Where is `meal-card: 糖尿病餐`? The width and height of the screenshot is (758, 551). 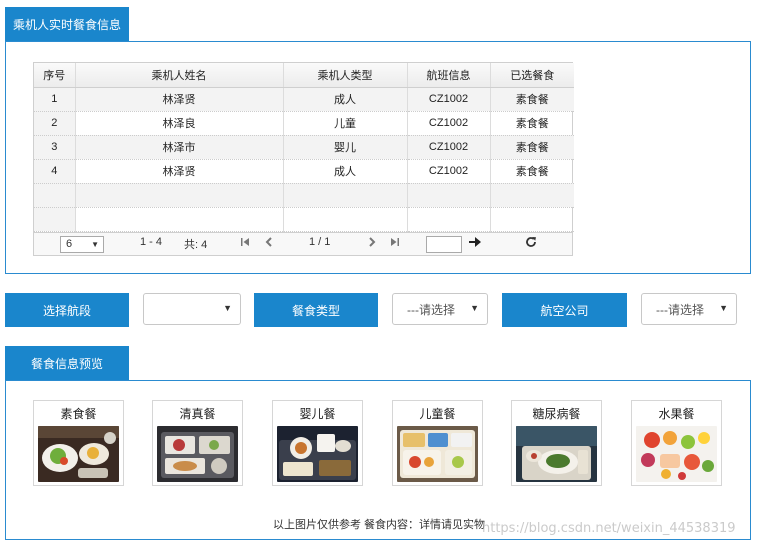
meal-card: 糖尿病餐 is located at coordinates (556, 443).